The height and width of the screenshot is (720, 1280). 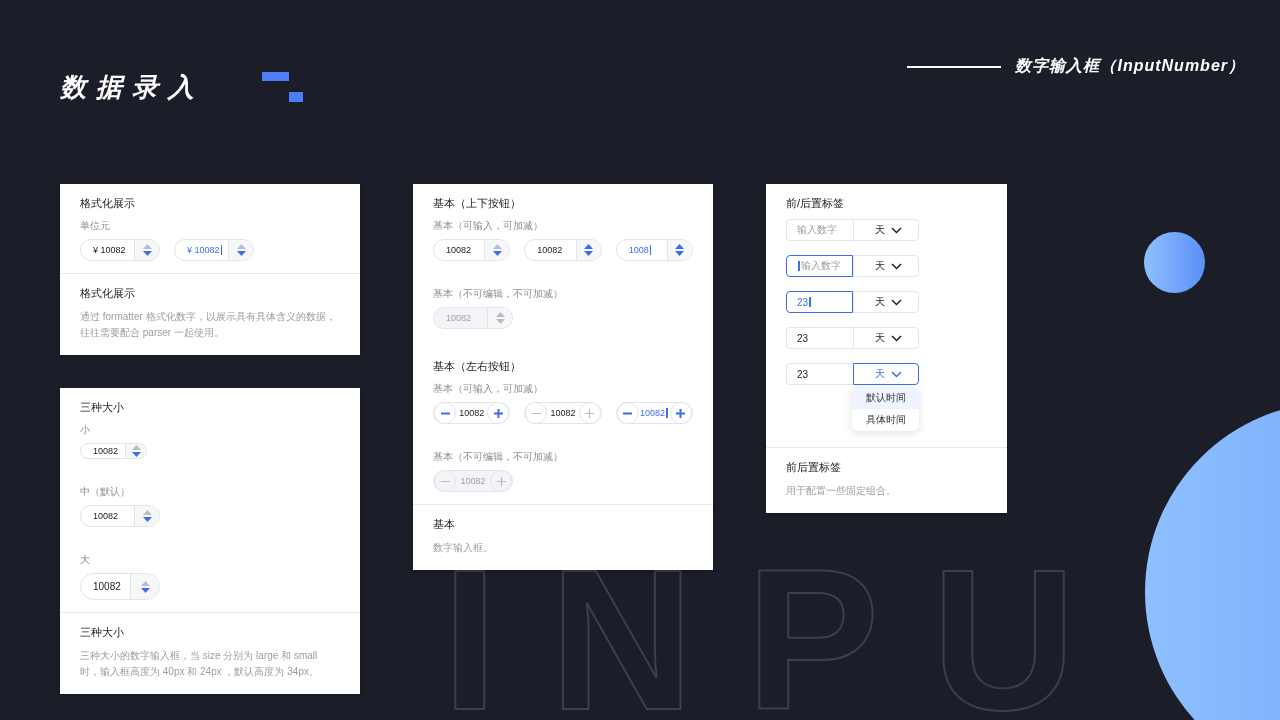 What do you see at coordinates (885, 398) in the screenshot?
I see `dropdown-option: 默认时间` at bounding box center [885, 398].